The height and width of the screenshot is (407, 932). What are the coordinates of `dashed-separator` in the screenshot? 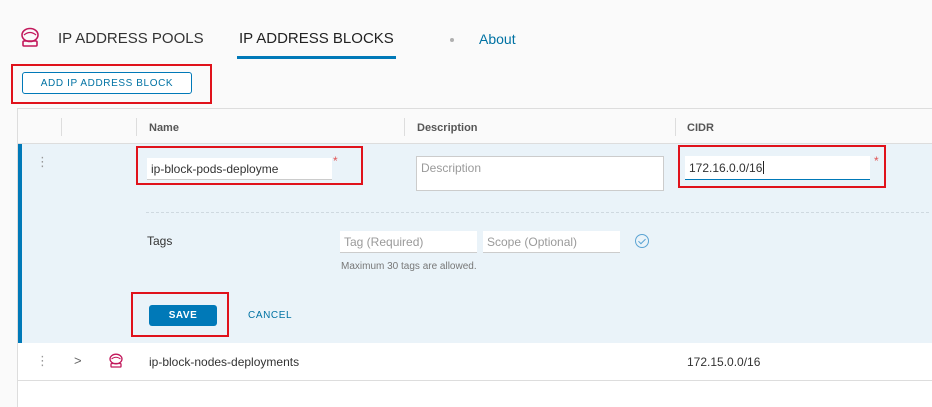 It's located at (537, 212).